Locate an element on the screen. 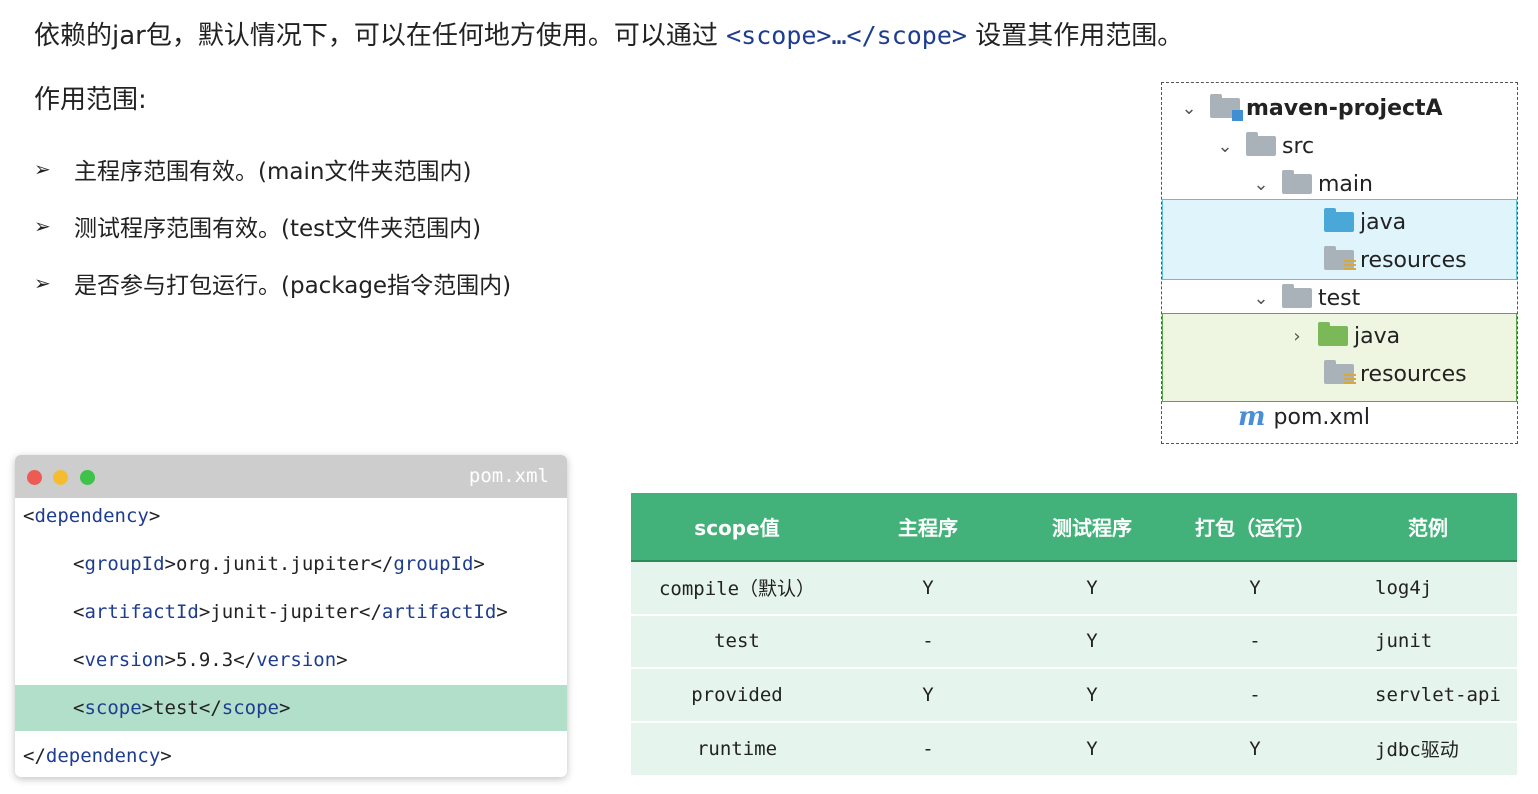 The height and width of the screenshot is (794, 1538). table-header-cell: 主程序 is located at coordinates (928, 527).